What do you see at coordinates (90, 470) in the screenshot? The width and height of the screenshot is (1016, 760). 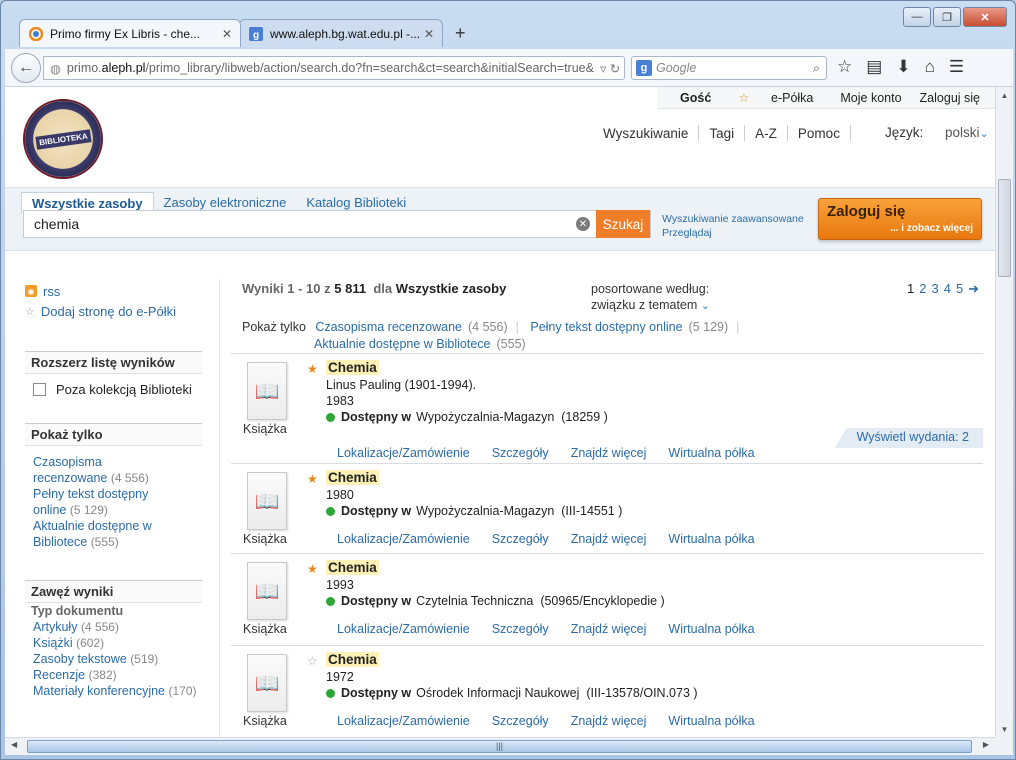 I see `facet-peer-reviewed: Czasopisma recenzowane (4 556)` at bounding box center [90, 470].